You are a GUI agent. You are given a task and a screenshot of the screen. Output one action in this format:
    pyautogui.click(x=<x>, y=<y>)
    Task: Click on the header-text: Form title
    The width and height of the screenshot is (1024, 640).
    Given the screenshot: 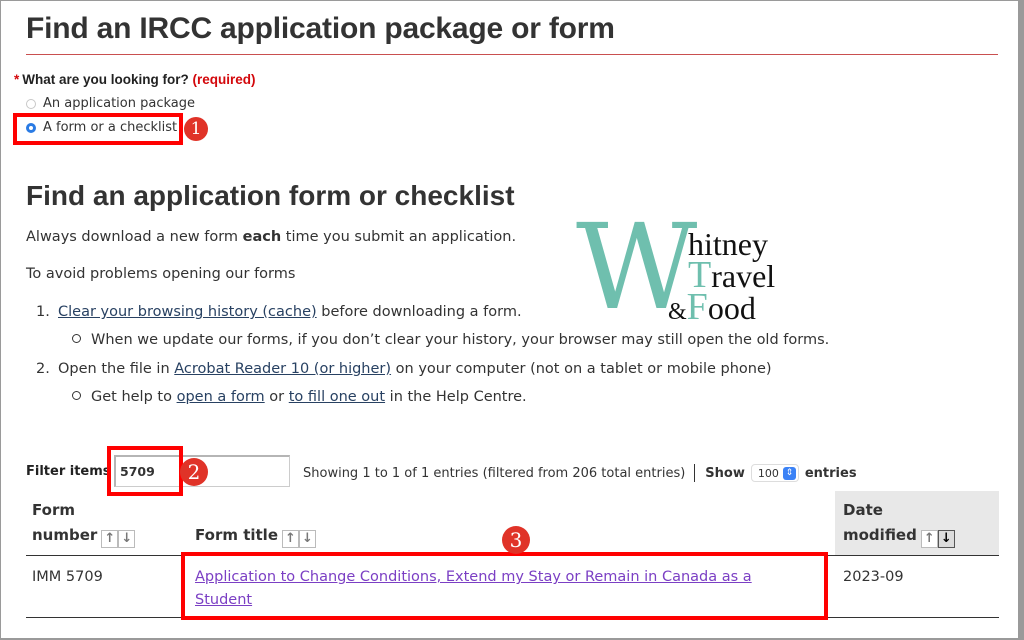 What is the action you would take?
    pyautogui.click(x=236, y=535)
    